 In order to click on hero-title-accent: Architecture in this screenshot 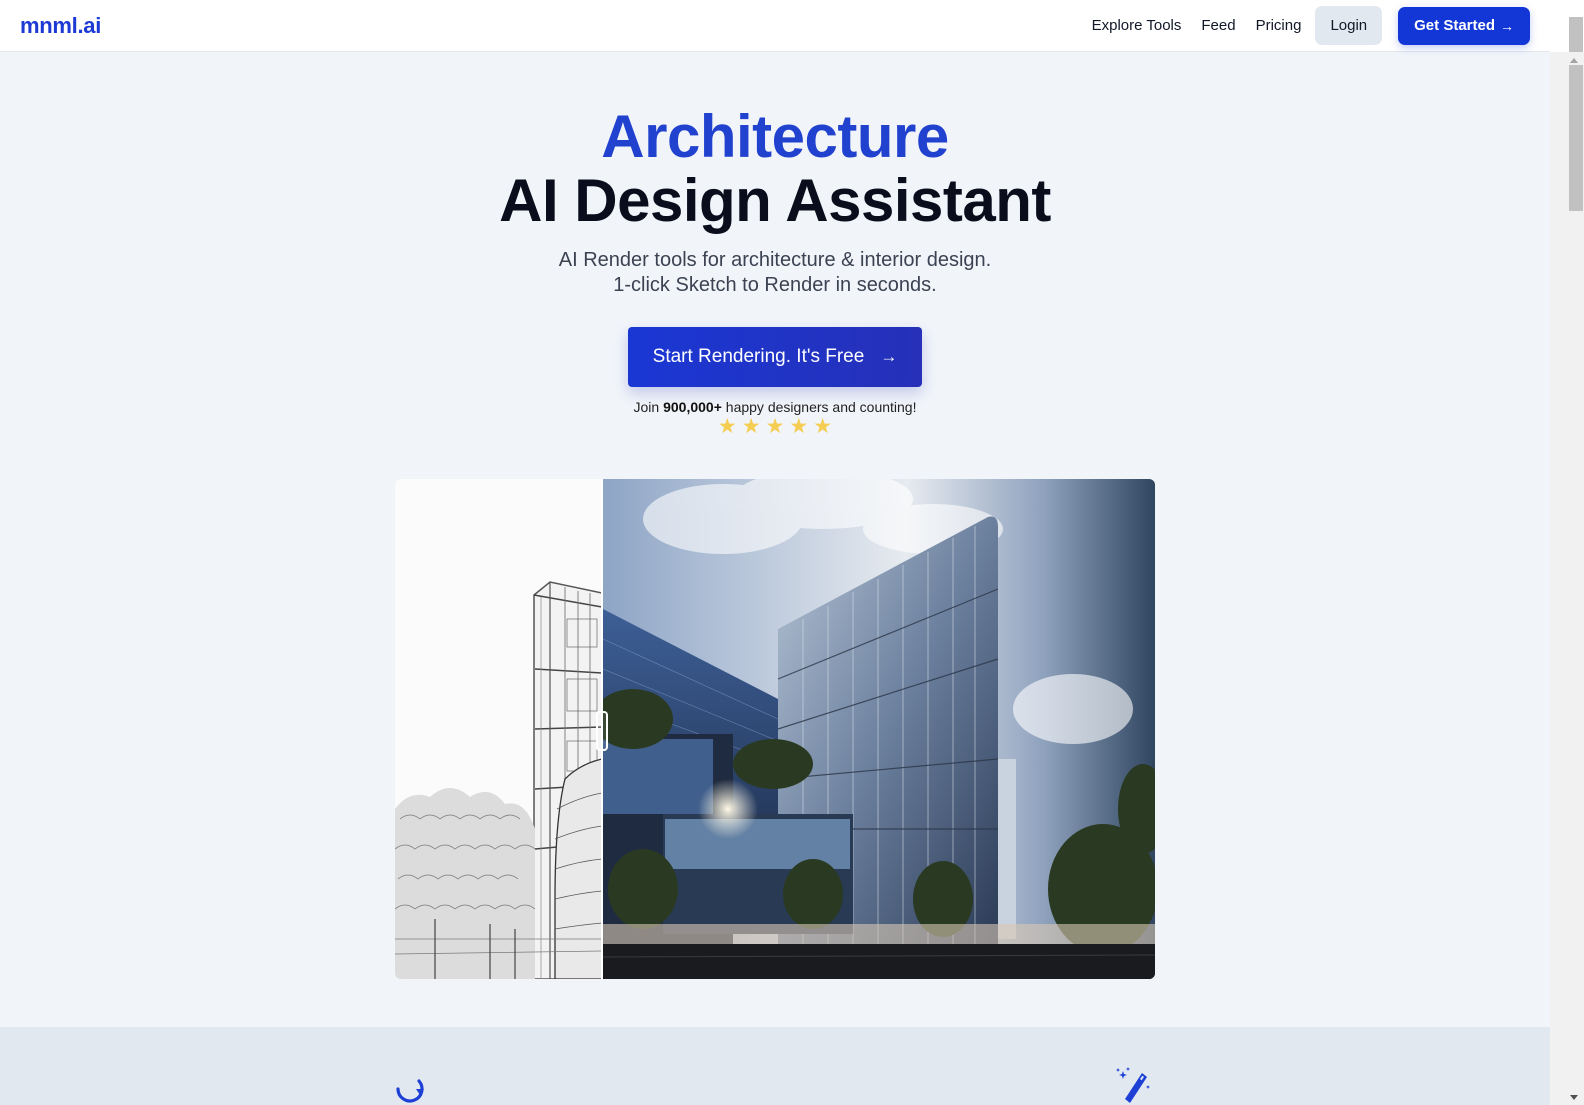, I will do `click(775, 136)`.